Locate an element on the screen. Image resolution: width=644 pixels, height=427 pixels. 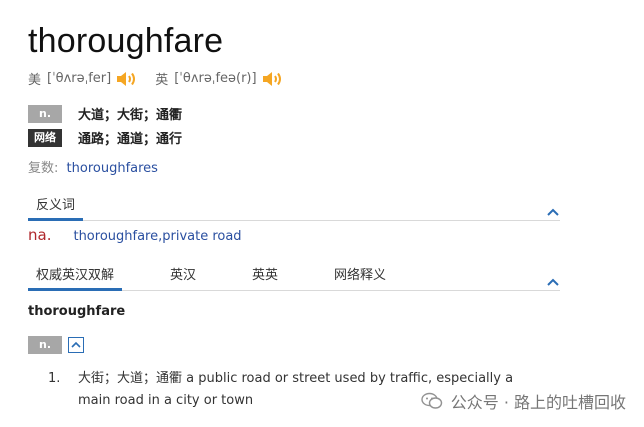
tab-antonyms: 反义词 is located at coordinates (56, 207).